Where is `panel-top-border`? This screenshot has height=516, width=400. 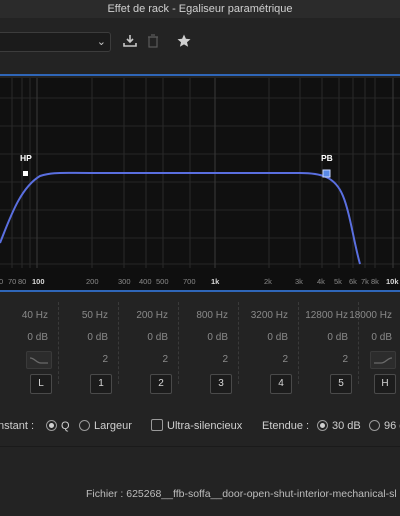 panel-top-border is located at coordinates (200, 75).